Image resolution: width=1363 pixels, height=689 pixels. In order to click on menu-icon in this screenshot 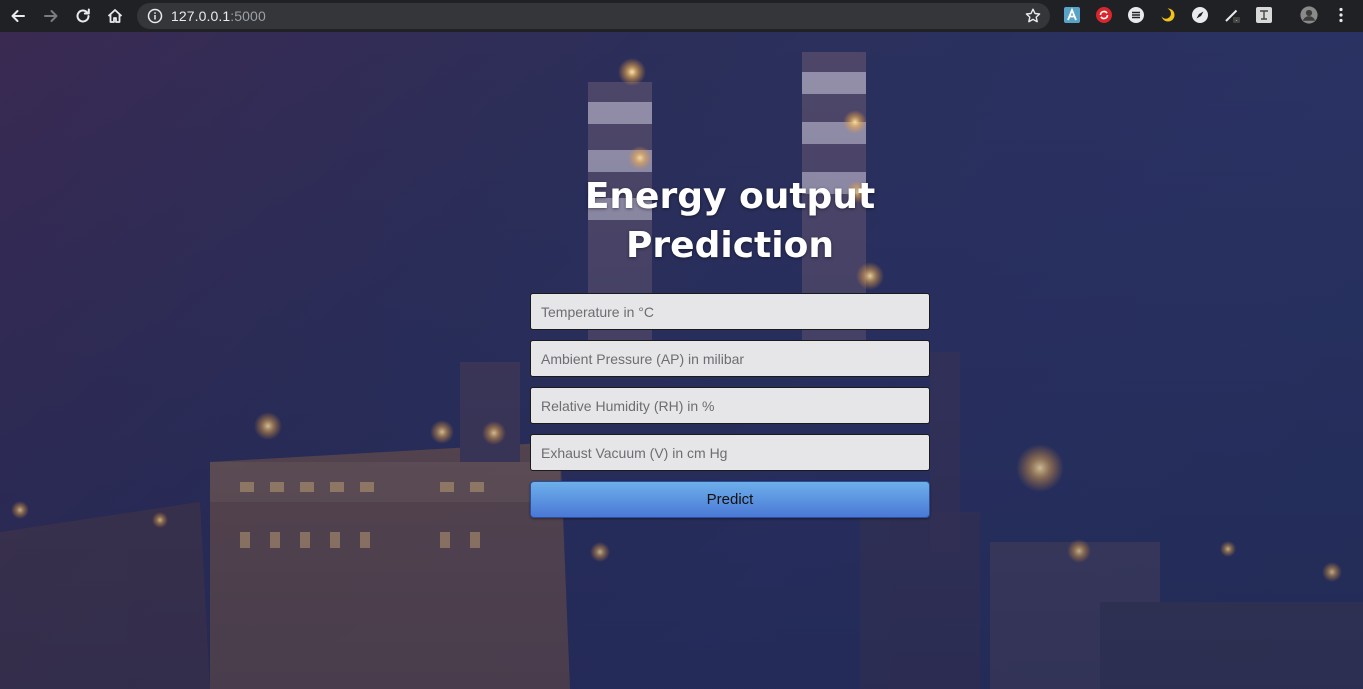, I will do `click(1341, 15)`.